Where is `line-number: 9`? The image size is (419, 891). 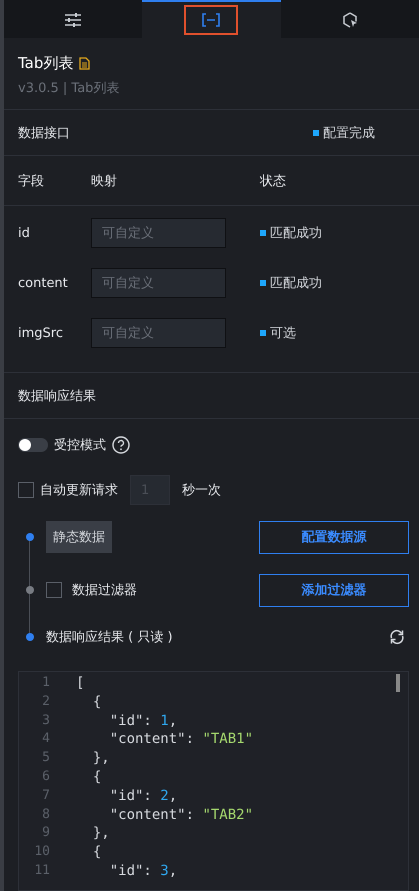
line-number: 9 is located at coordinates (46, 833).